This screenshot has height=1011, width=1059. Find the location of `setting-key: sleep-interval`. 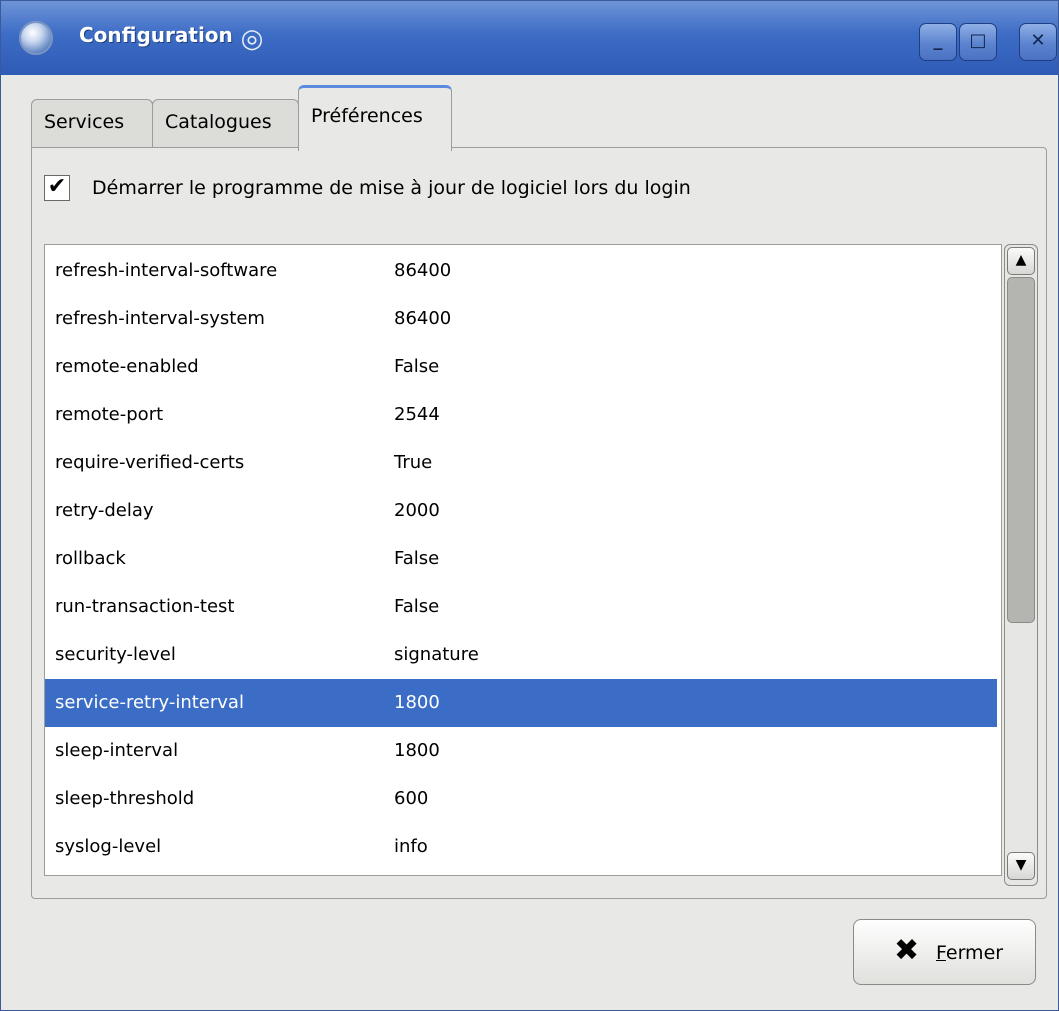

setting-key: sleep-interval is located at coordinates (117, 750).